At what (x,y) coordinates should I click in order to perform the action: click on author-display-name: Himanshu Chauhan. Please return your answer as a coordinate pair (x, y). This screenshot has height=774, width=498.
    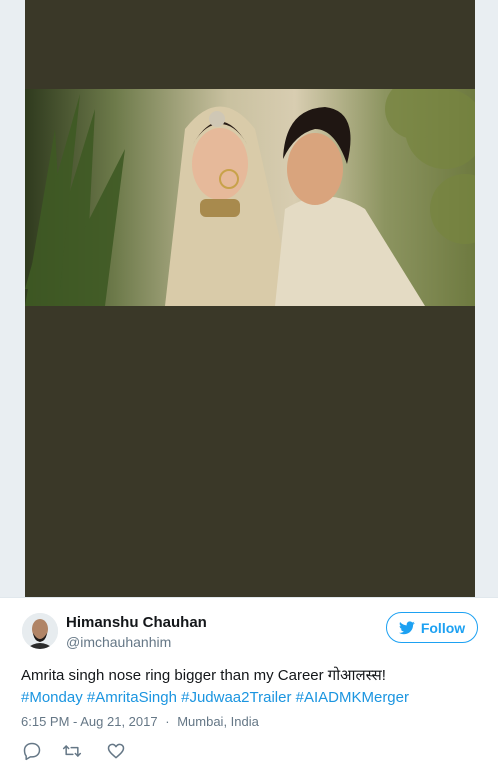
    Looking at the image, I should click on (136, 622).